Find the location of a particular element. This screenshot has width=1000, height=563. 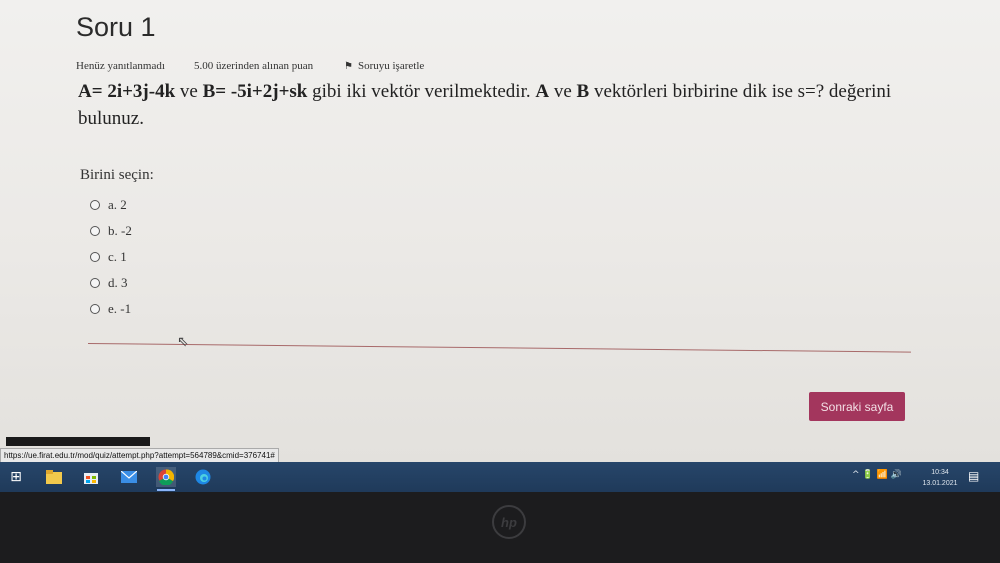

edge-icon is located at coordinates (203, 477).